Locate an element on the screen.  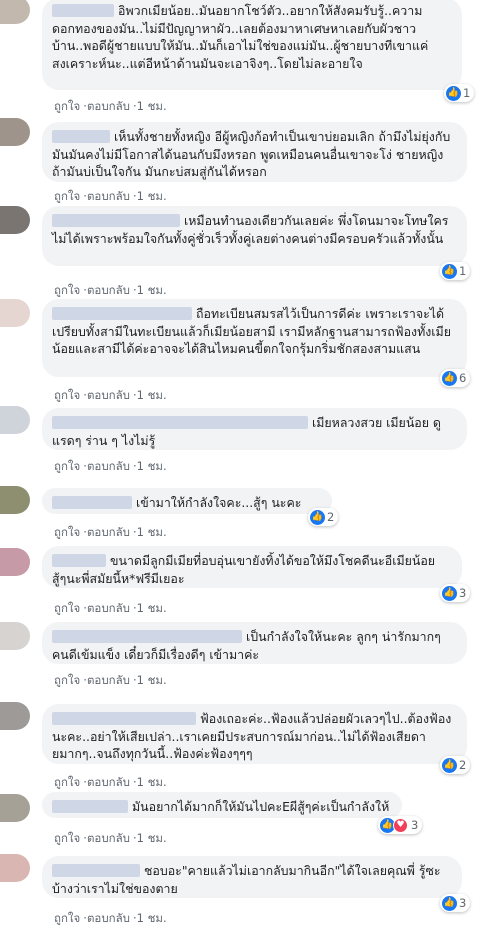
heart-reaction-icon: ♥ is located at coordinates (400, 825).